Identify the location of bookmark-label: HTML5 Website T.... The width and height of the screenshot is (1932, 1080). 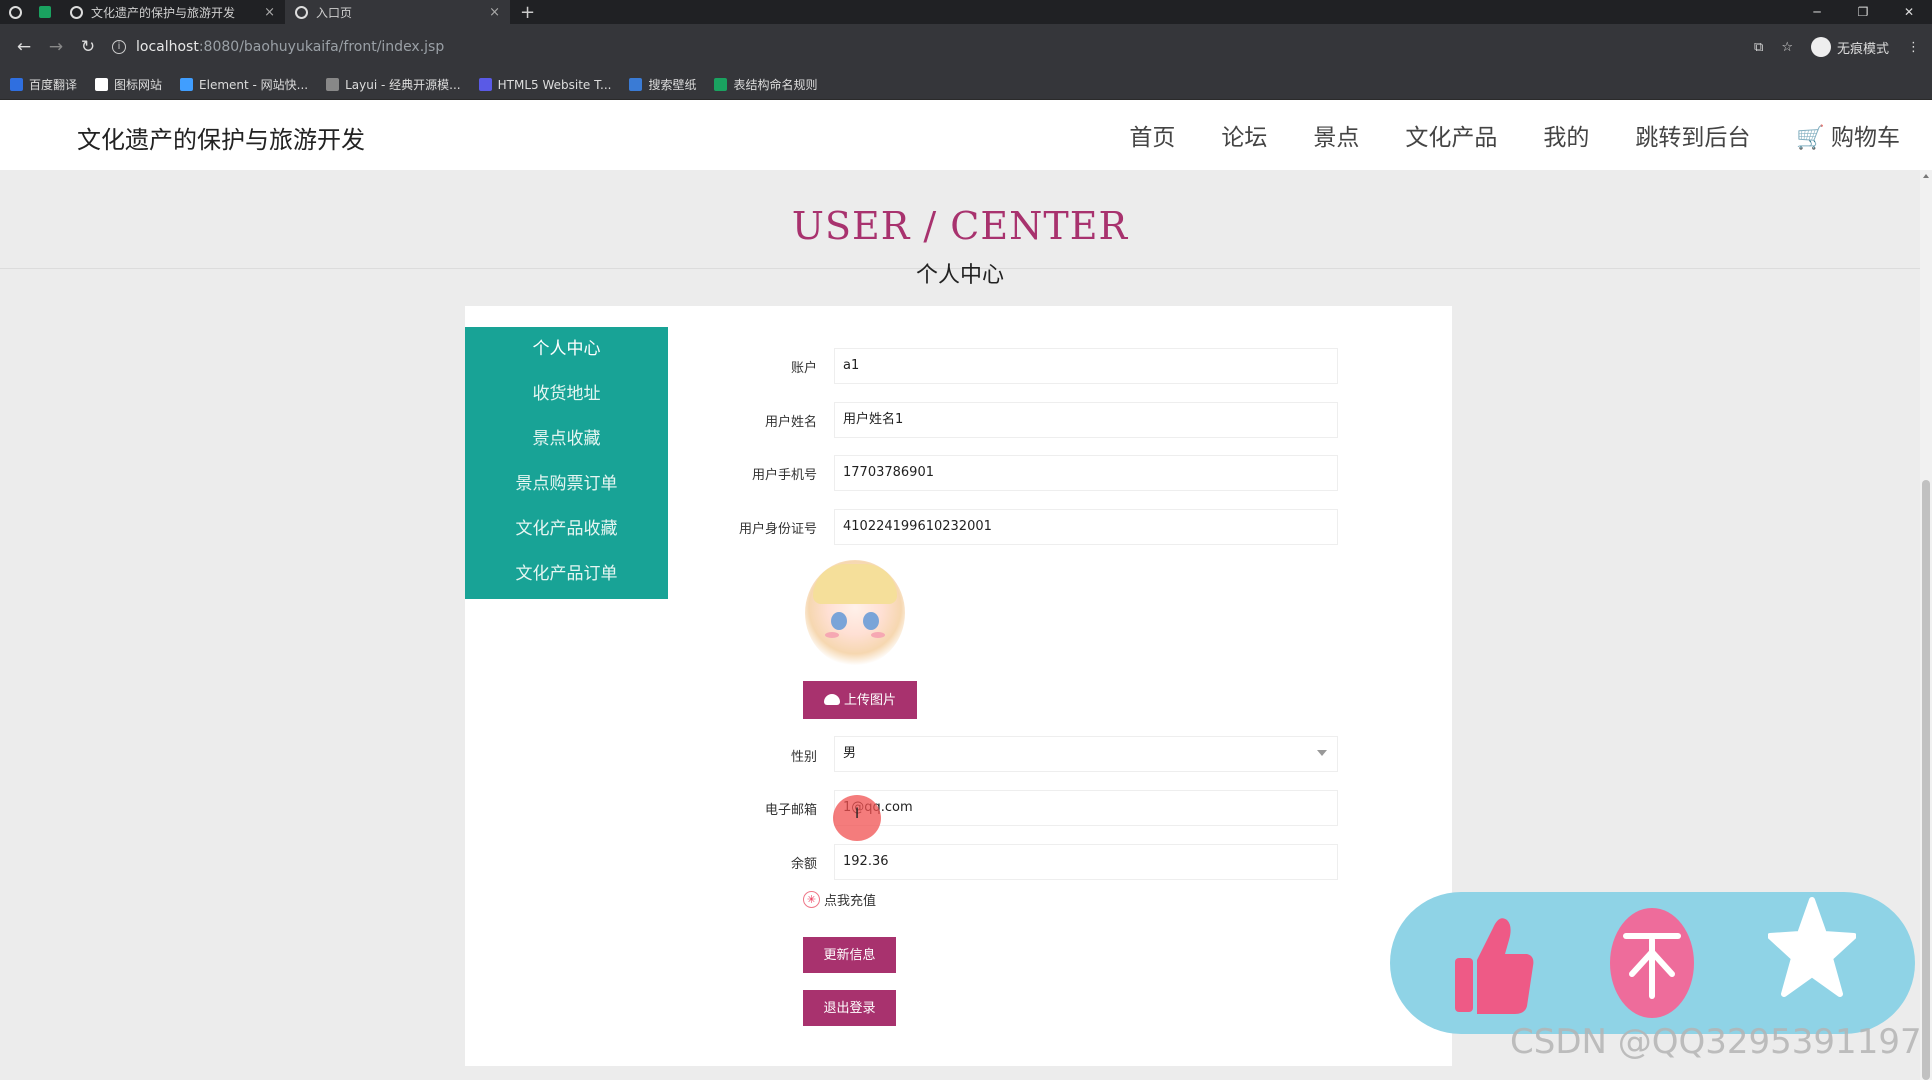
(554, 84).